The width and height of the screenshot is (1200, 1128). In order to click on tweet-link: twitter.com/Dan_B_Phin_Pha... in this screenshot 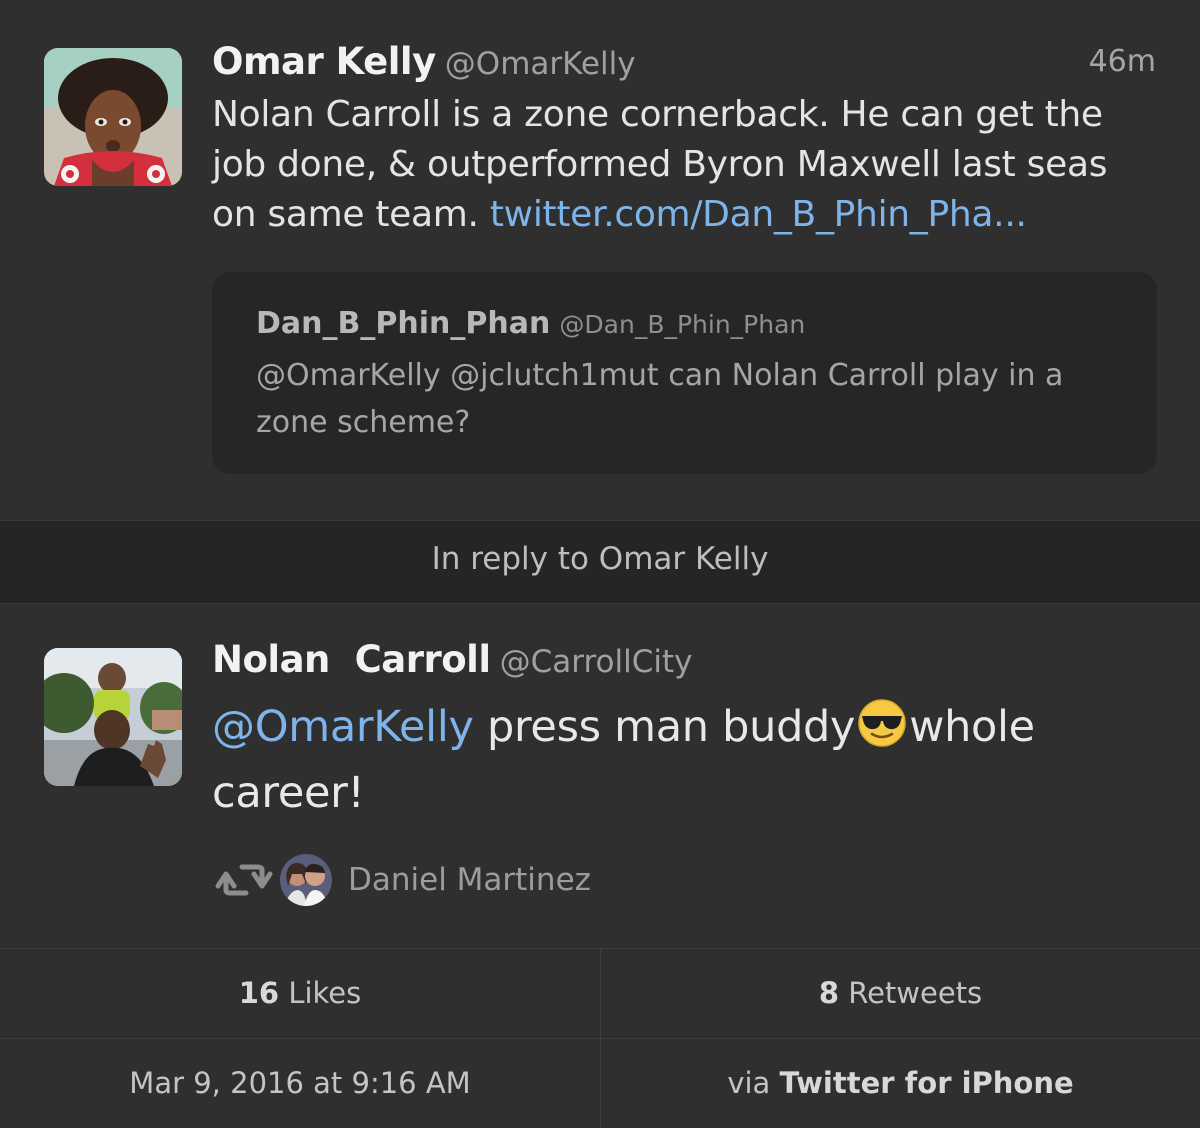, I will do `click(758, 214)`.